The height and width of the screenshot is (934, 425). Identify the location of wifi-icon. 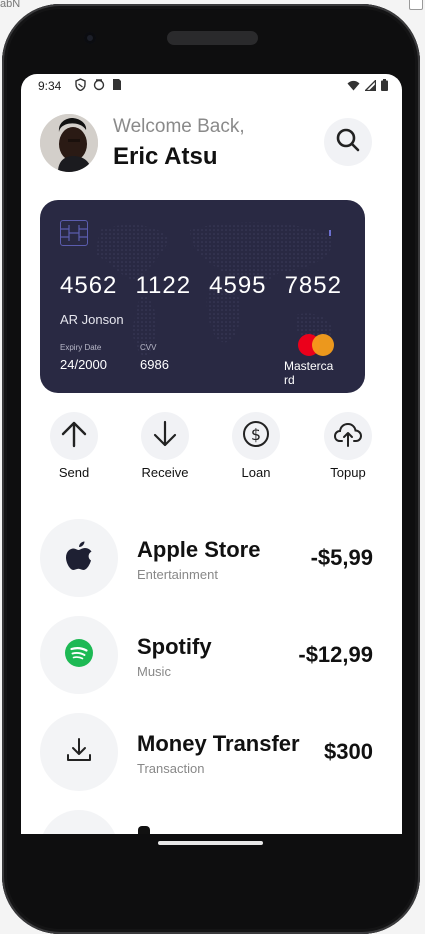
(353, 87).